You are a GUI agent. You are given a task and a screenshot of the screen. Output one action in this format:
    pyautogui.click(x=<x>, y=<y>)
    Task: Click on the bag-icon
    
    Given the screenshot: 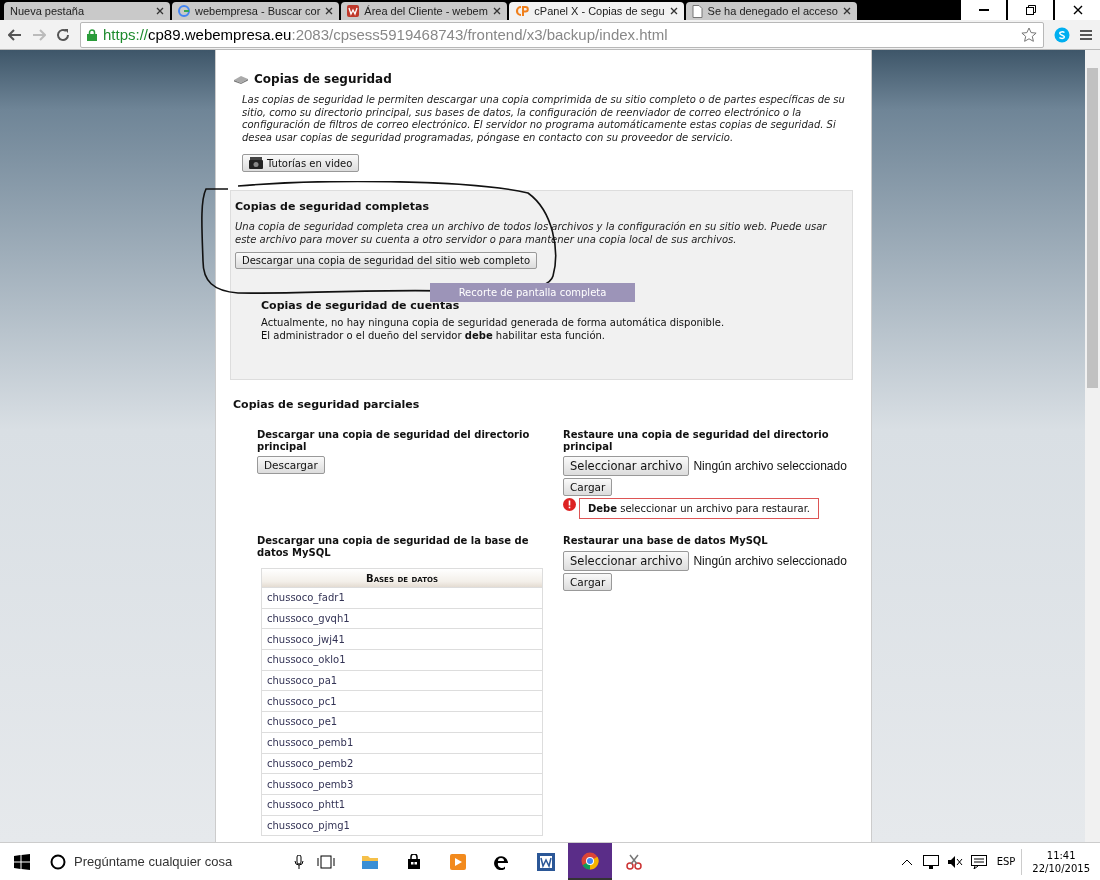 What is the action you would take?
    pyautogui.click(x=414, y=861)
    